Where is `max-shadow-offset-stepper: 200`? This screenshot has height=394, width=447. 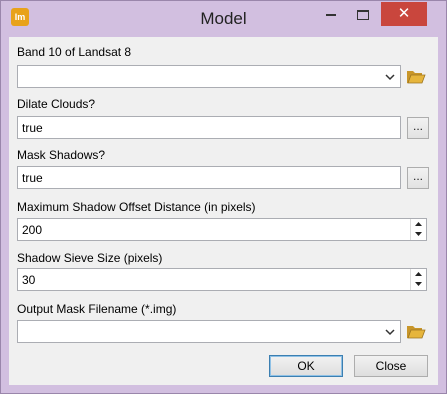 max-shadow-offset-stepper: 200 is located at coordinates (222, 229).